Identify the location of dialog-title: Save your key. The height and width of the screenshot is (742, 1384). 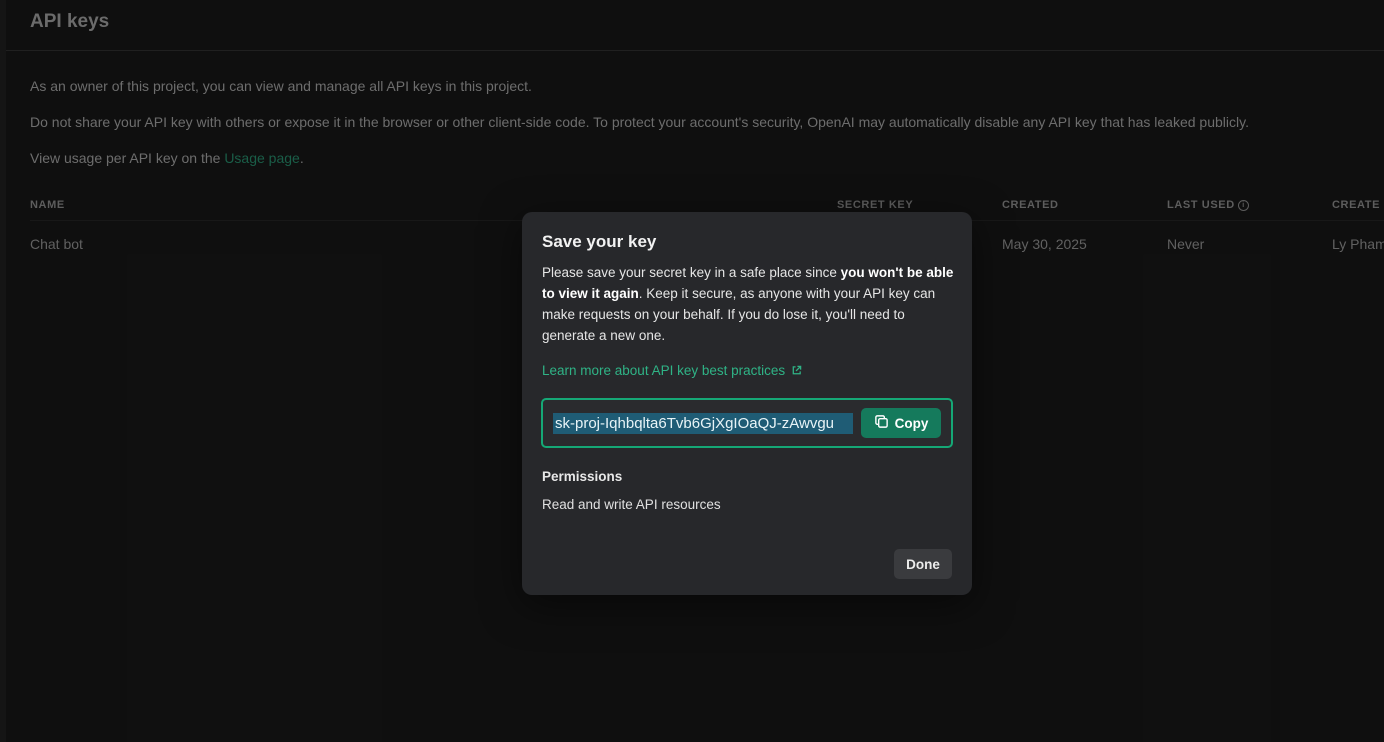
(599, 241).